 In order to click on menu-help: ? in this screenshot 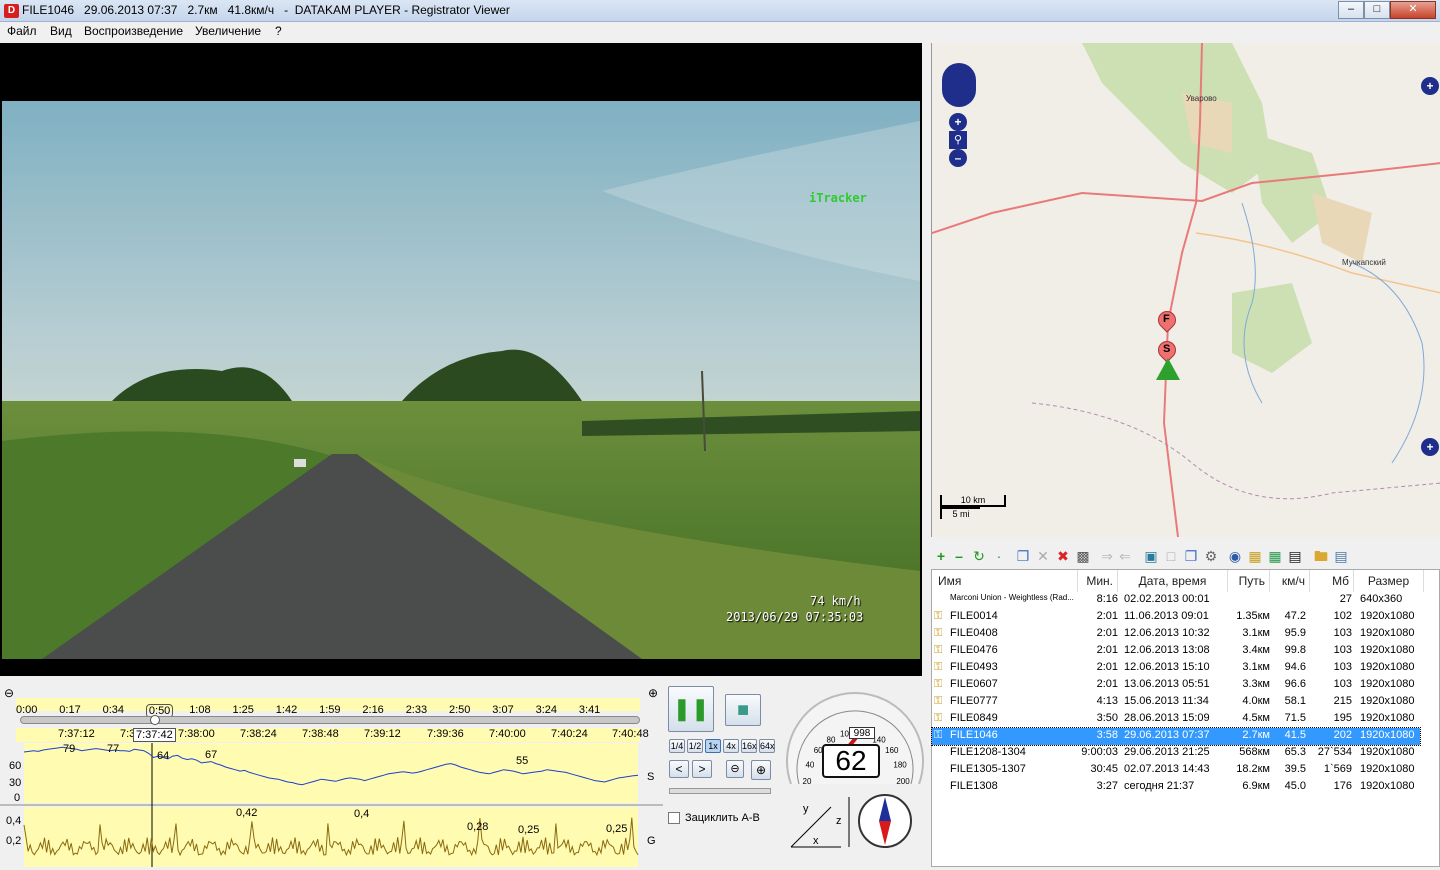, I will do `click(278, 31)`.